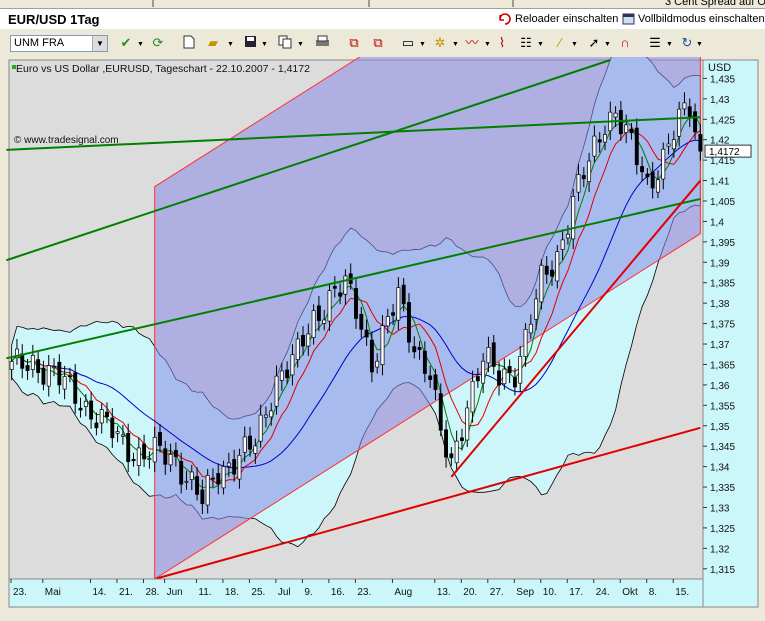 The width and height of the screenshot is (765, 621). Describe the element at coordinates (655, 43) in the screenshot. I see `template-icon: ☰` at that location.